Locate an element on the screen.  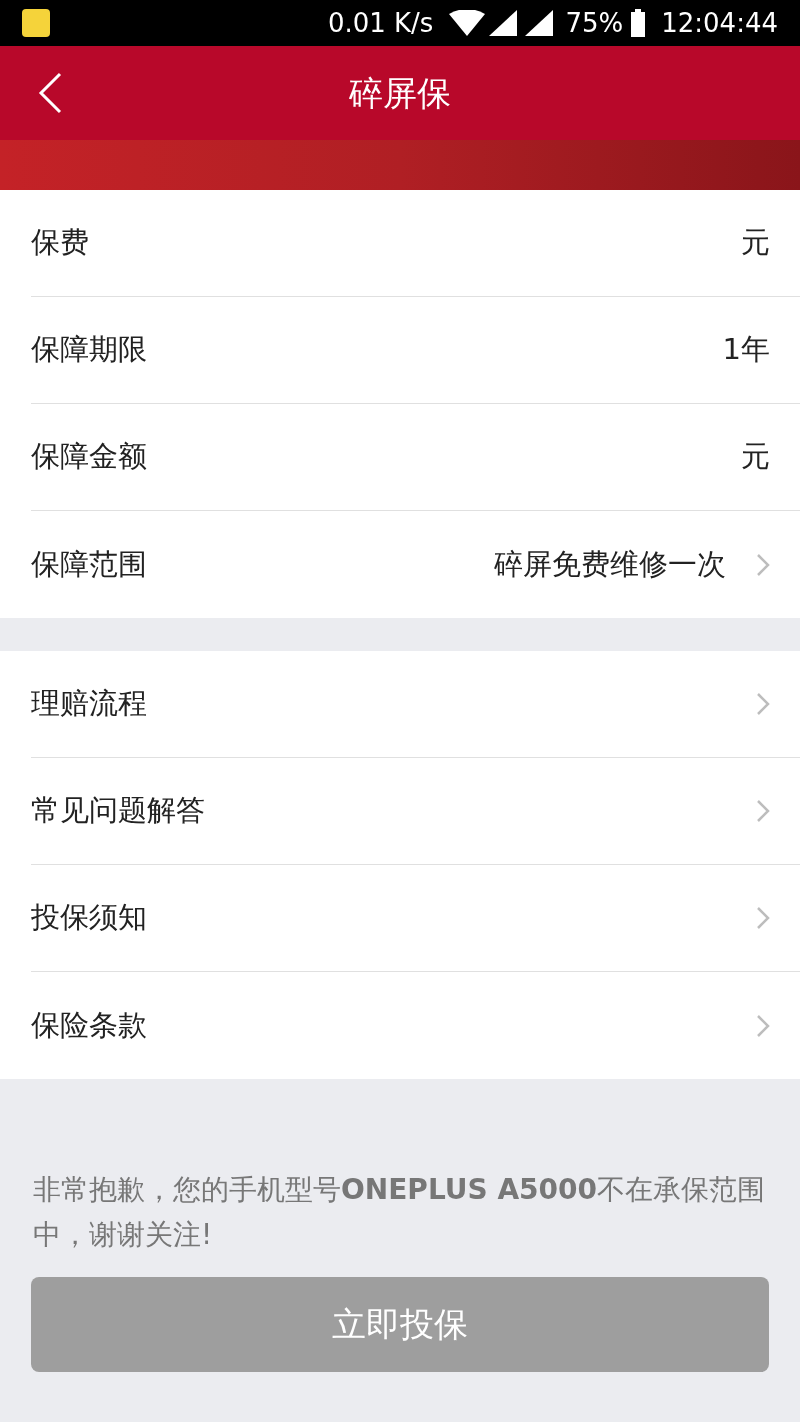
battery-percent: 75% is located at coordinates (594, 23).